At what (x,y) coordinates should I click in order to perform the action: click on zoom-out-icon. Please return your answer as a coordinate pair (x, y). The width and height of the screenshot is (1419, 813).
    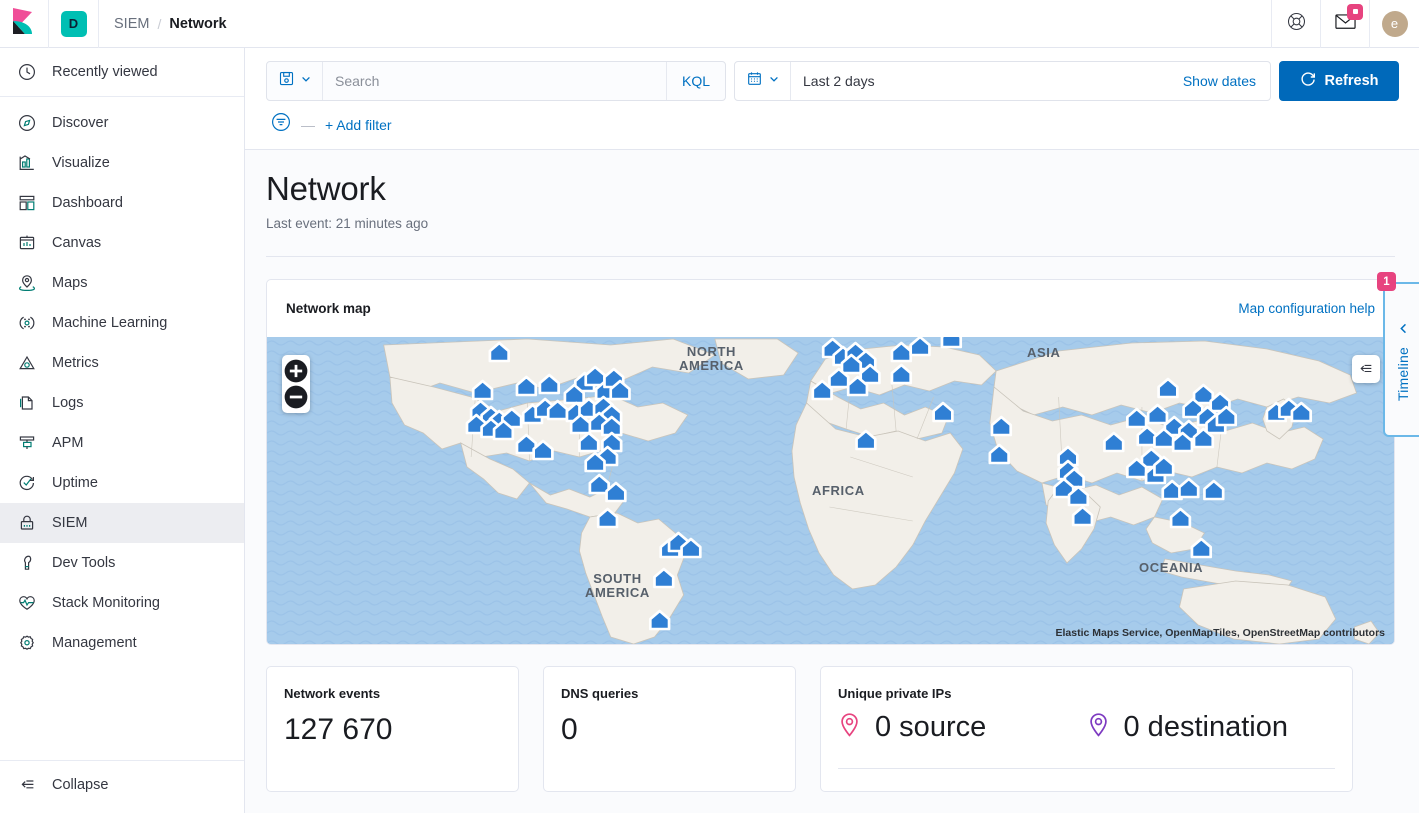
    Looking at the image, I should click on (296, 397).